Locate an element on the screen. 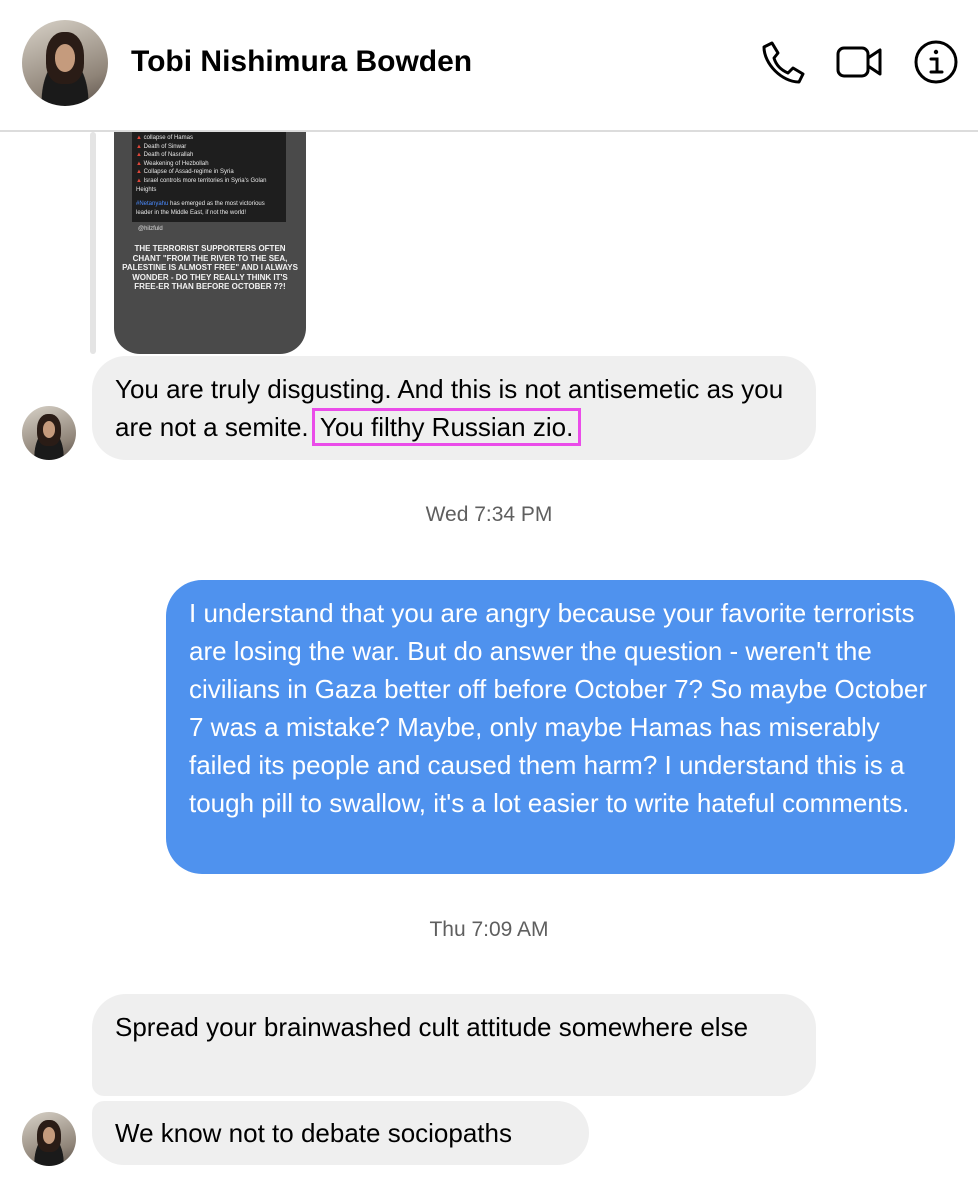  reply-indicator-line is located at coordinates (93, 243).